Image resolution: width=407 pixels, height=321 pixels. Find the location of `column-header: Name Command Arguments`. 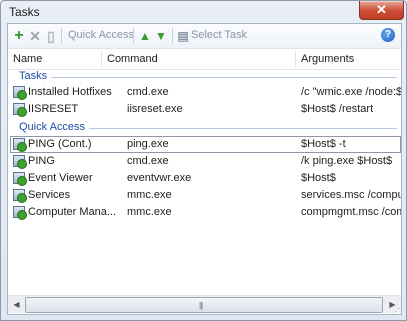

column-header: Name Command Arguments is located at coordinates (204, 59).